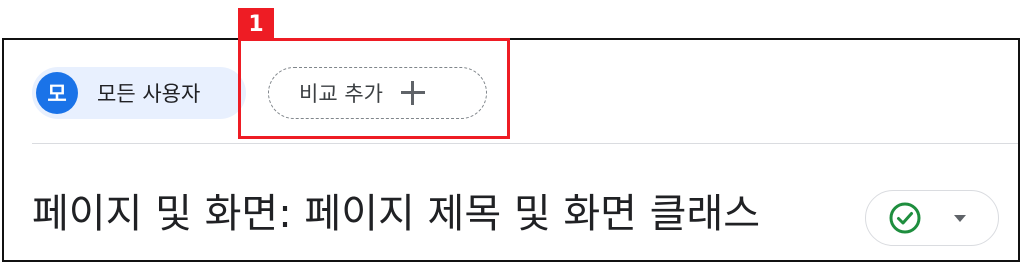 This screenshot has width=1024, height=267. I want to click on divider, so click(525, 143).